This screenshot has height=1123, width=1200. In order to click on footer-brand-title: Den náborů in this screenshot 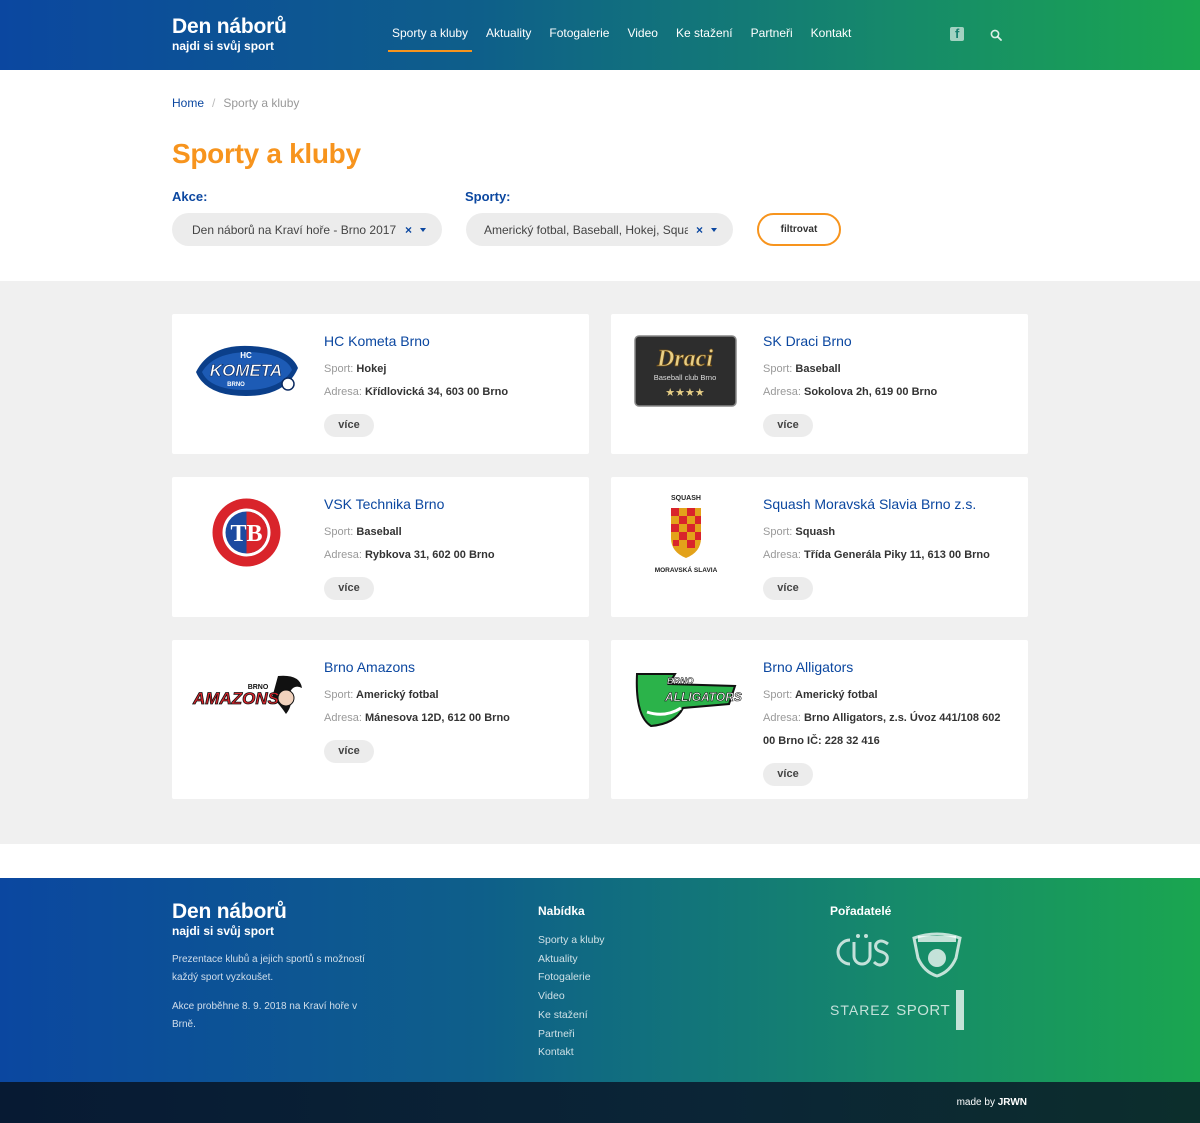, I will do `click(229, 911)`.